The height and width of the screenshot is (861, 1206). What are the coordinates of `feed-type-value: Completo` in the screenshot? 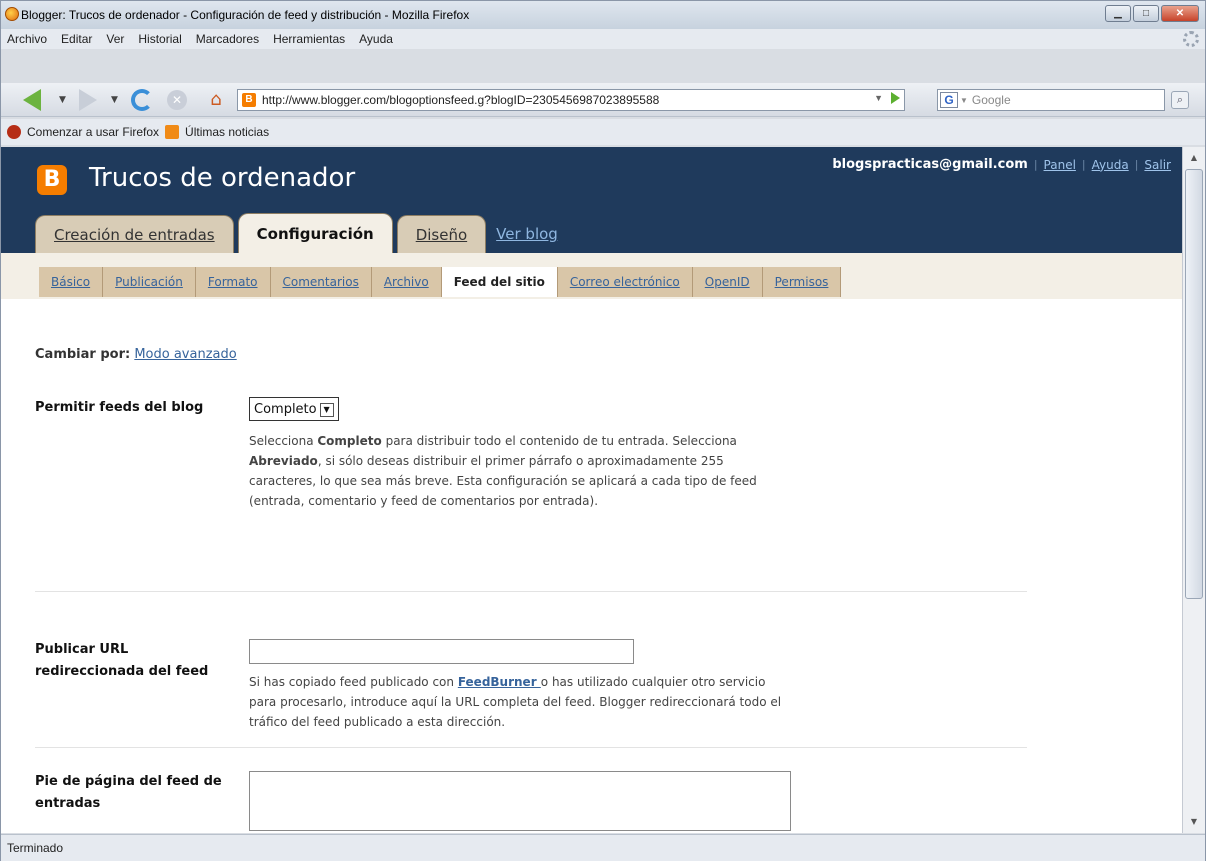 It's located at (285, 409).